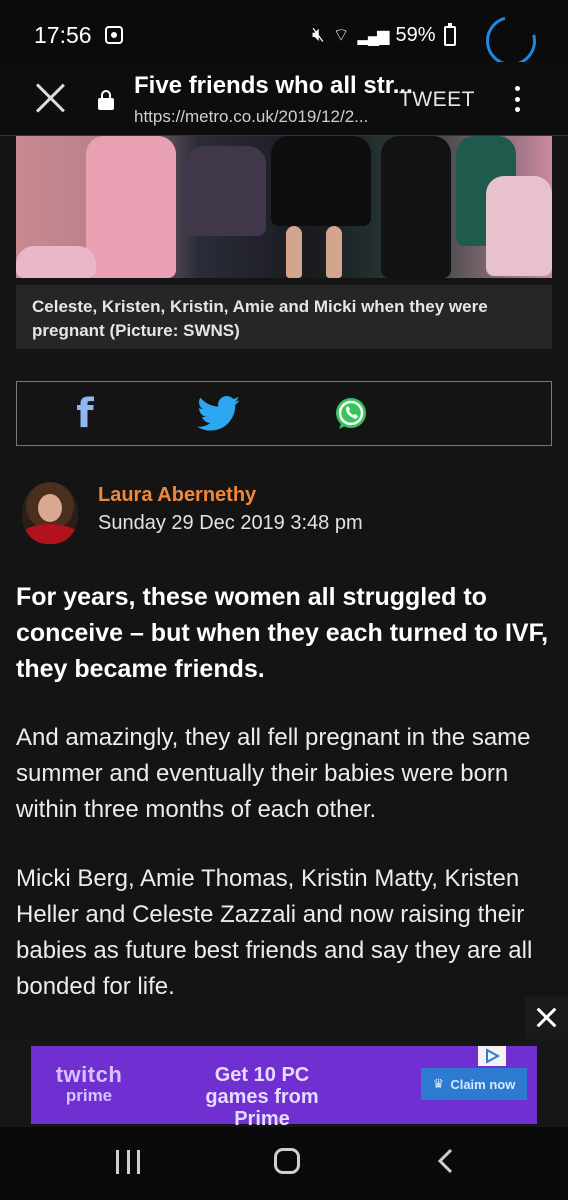 Image resolution: width=568 pixels, height=1200 pixels. Describe the element at coordinates (517, 99) in the screenshot. I see `more-options-icon` at that location.